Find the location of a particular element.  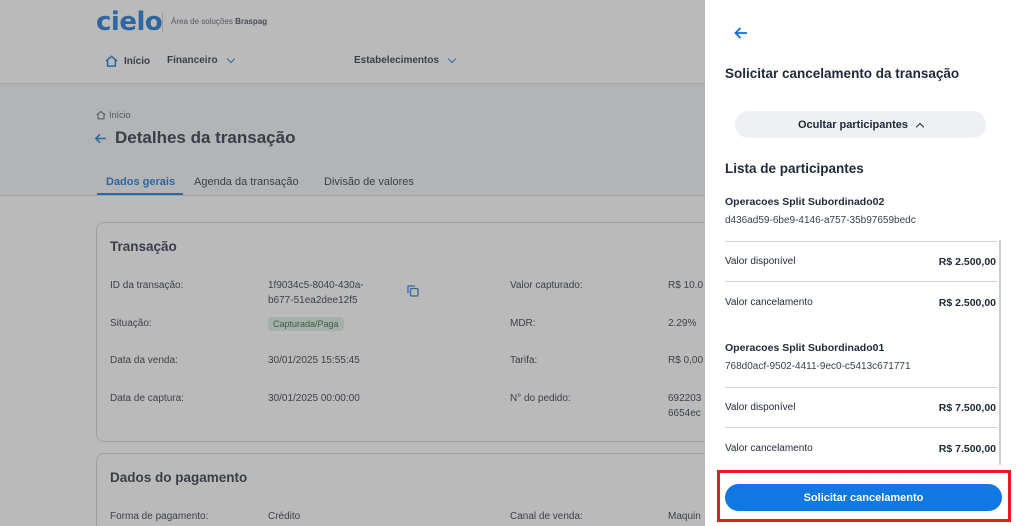

participants-list-title: Lista de participantes is located at coordinates (794, 168).